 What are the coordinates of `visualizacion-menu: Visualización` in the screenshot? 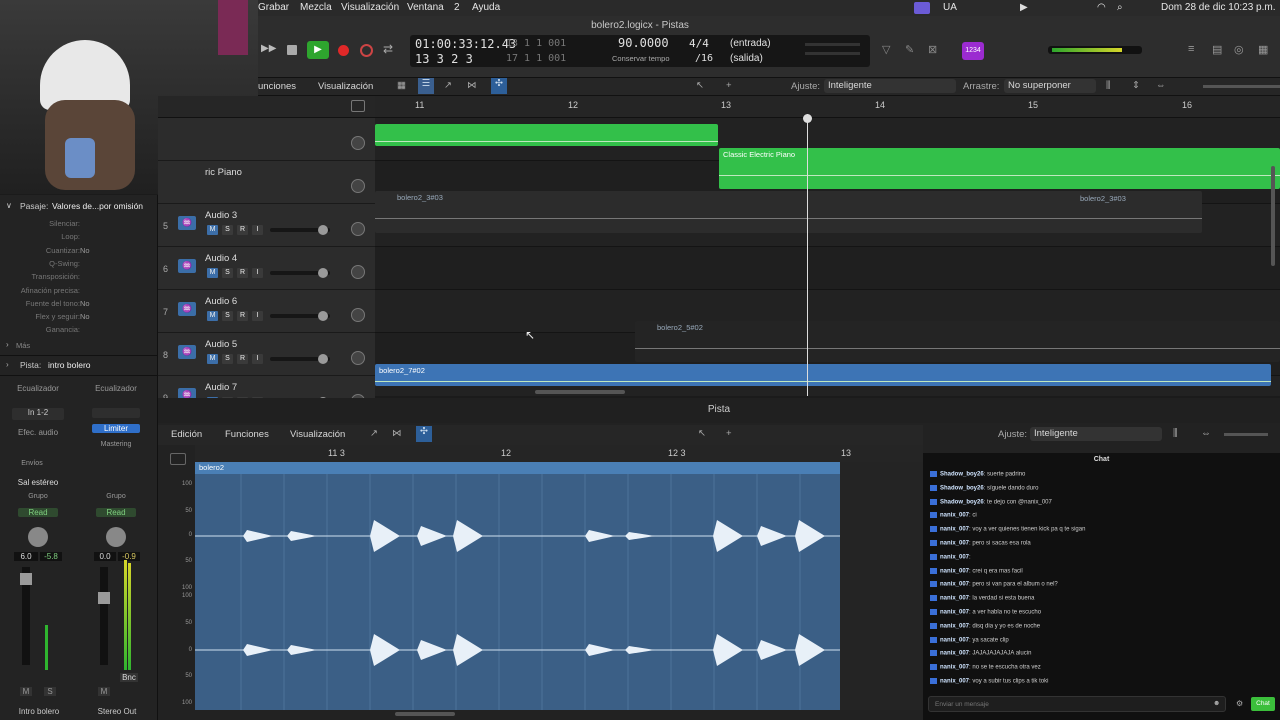 It's located at (345, 86).